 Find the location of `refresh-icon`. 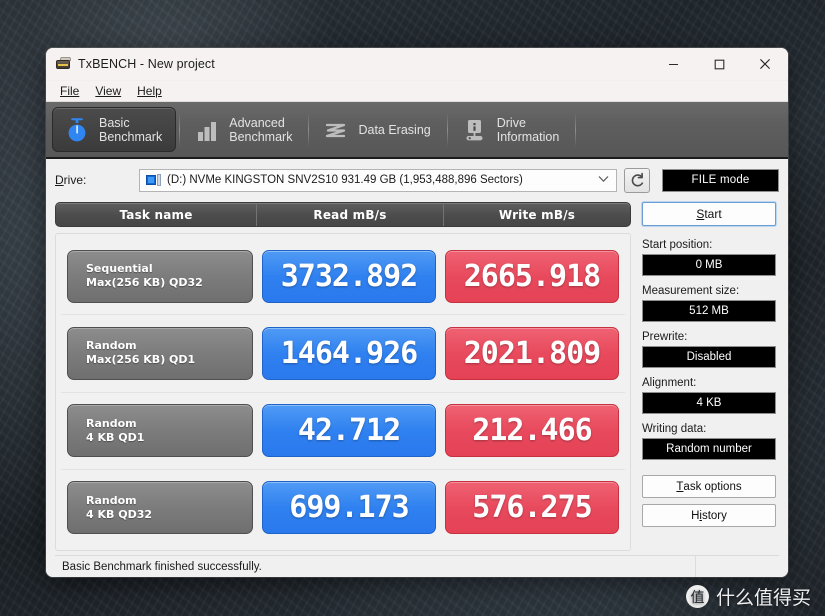

refresh-icon is located at coordinates (637, 180).